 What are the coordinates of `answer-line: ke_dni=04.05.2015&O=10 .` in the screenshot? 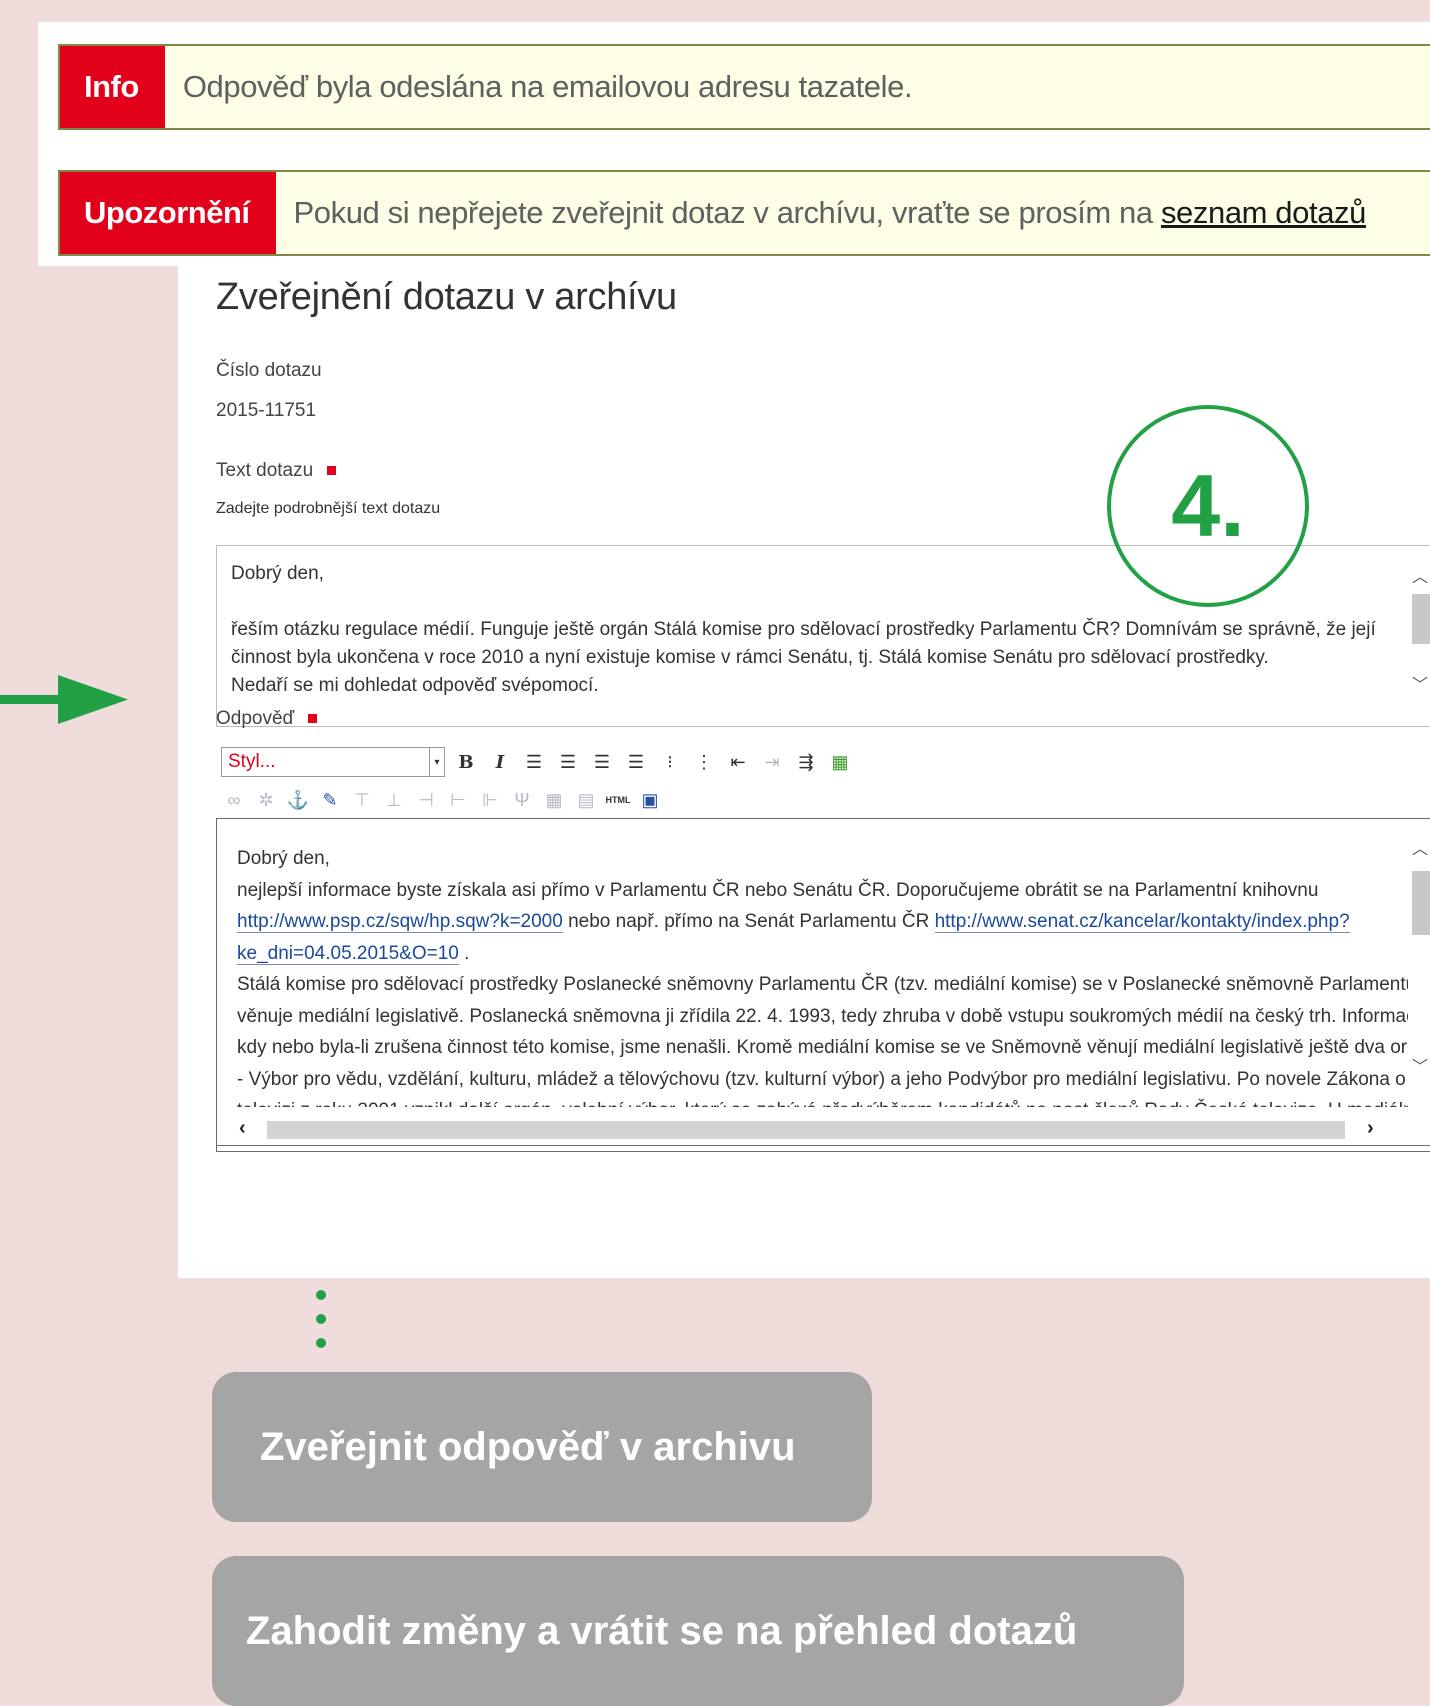 It's located at (827, 954).